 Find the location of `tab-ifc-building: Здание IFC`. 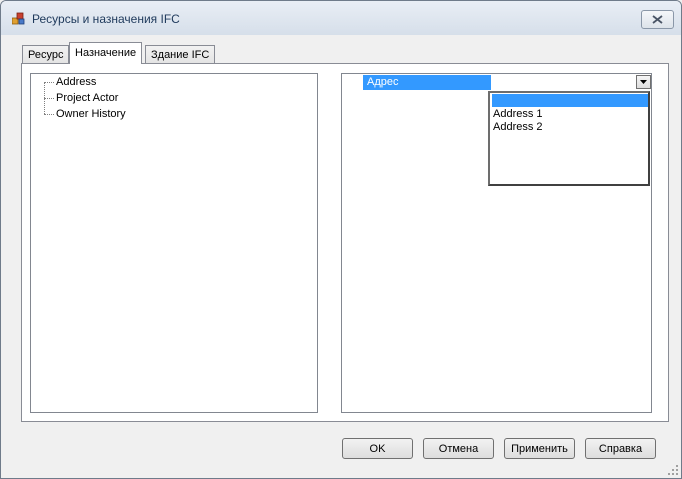

tab-ifc-building: Здание IFC is located at coordinates (180, 54).